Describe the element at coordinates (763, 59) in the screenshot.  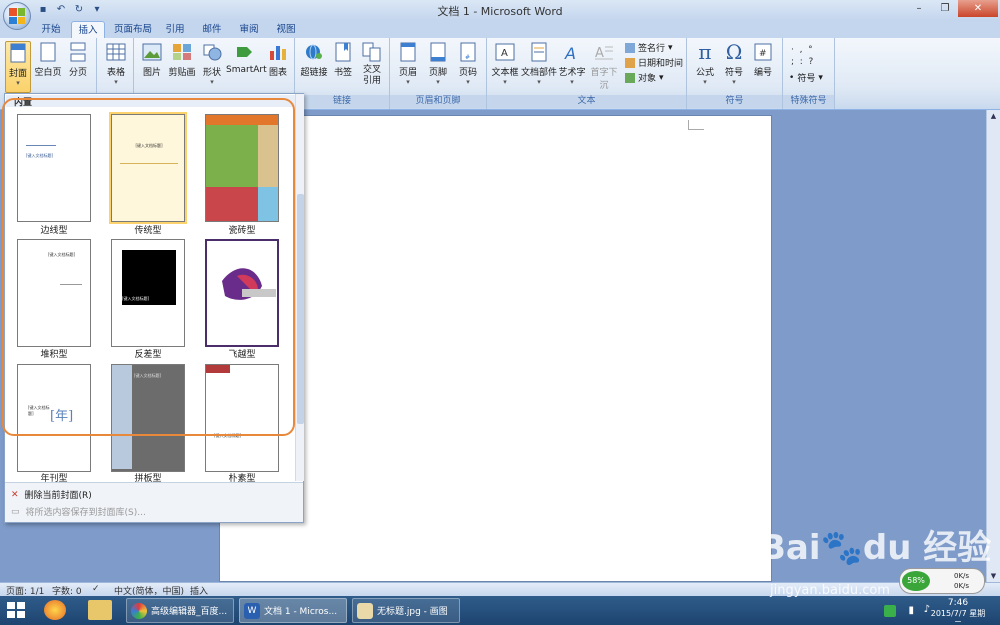
I see `numbering-button: # 编号` at that location.